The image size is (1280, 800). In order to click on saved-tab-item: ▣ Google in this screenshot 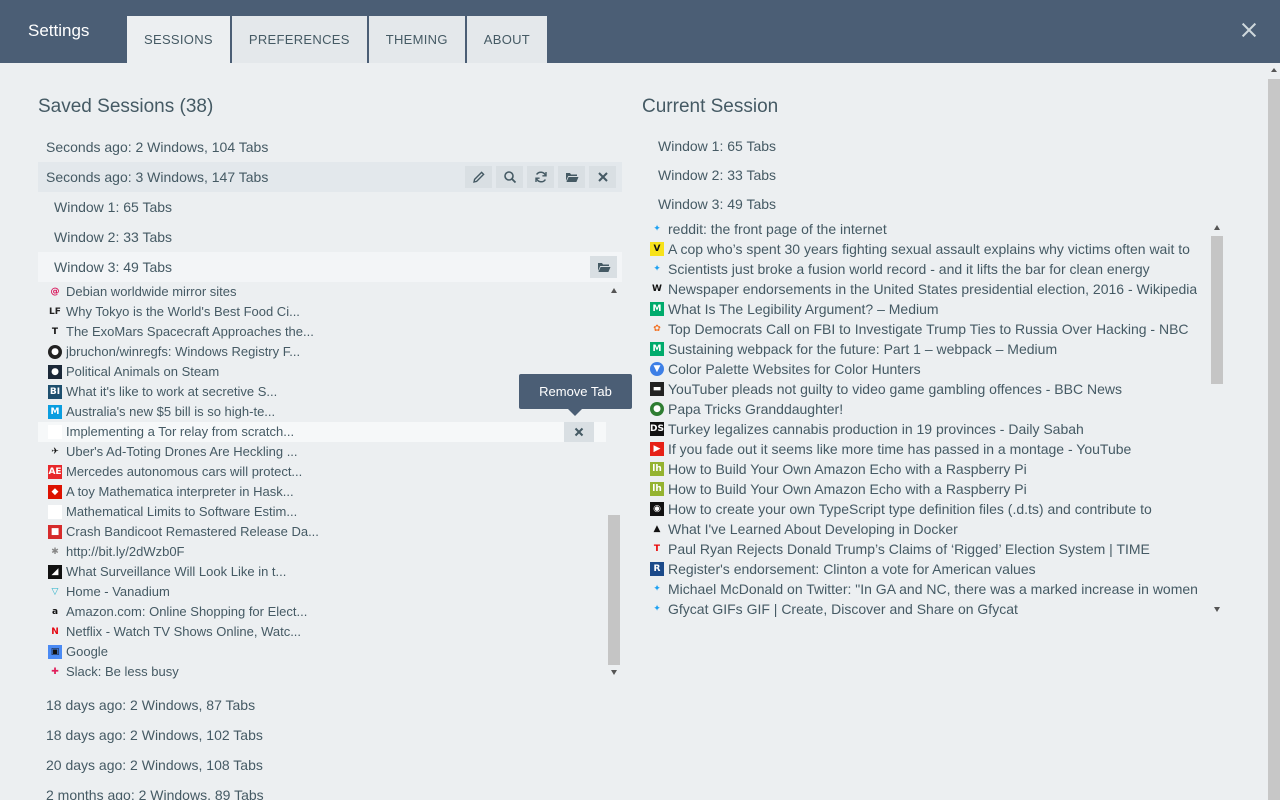, I will do `click(322, 652)`.